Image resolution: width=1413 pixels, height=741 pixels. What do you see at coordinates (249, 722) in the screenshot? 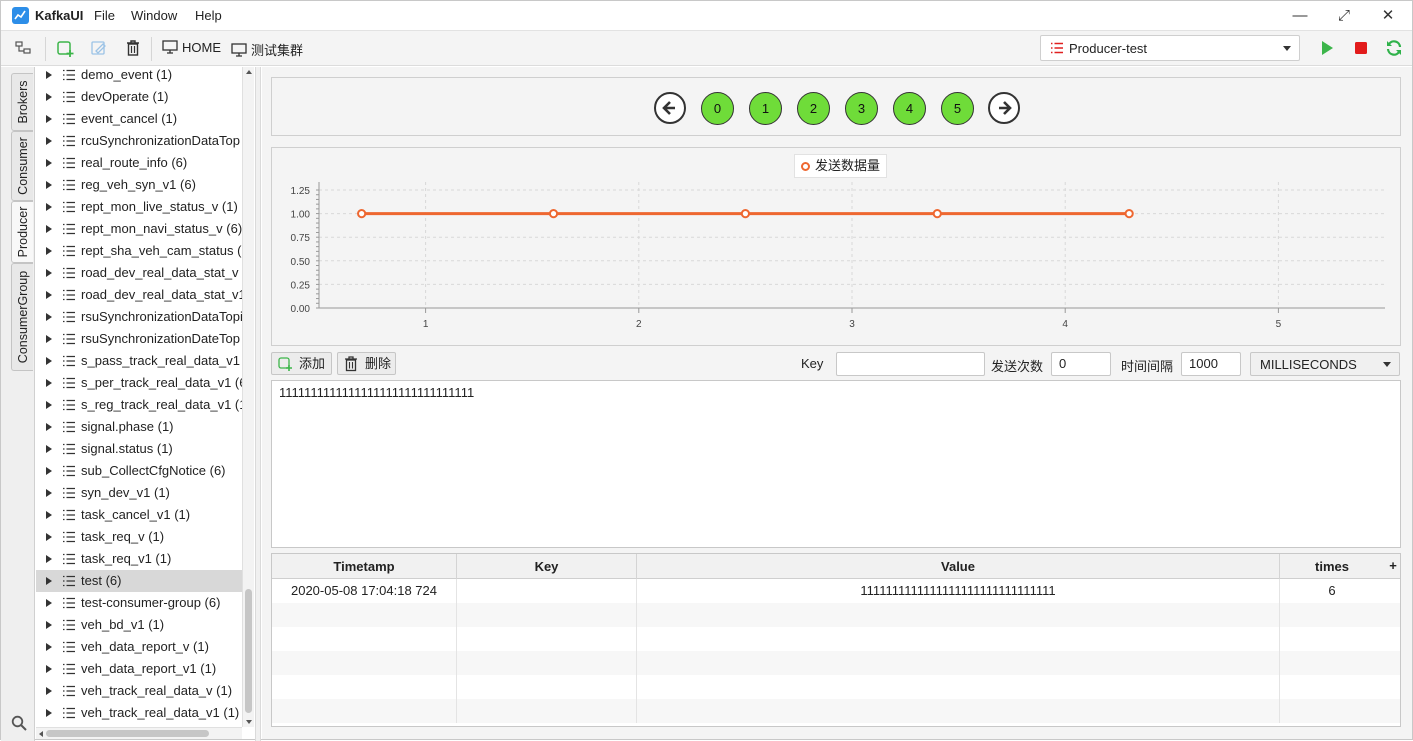
I see `scroll-down-icon` at bounding box center [249, 722].